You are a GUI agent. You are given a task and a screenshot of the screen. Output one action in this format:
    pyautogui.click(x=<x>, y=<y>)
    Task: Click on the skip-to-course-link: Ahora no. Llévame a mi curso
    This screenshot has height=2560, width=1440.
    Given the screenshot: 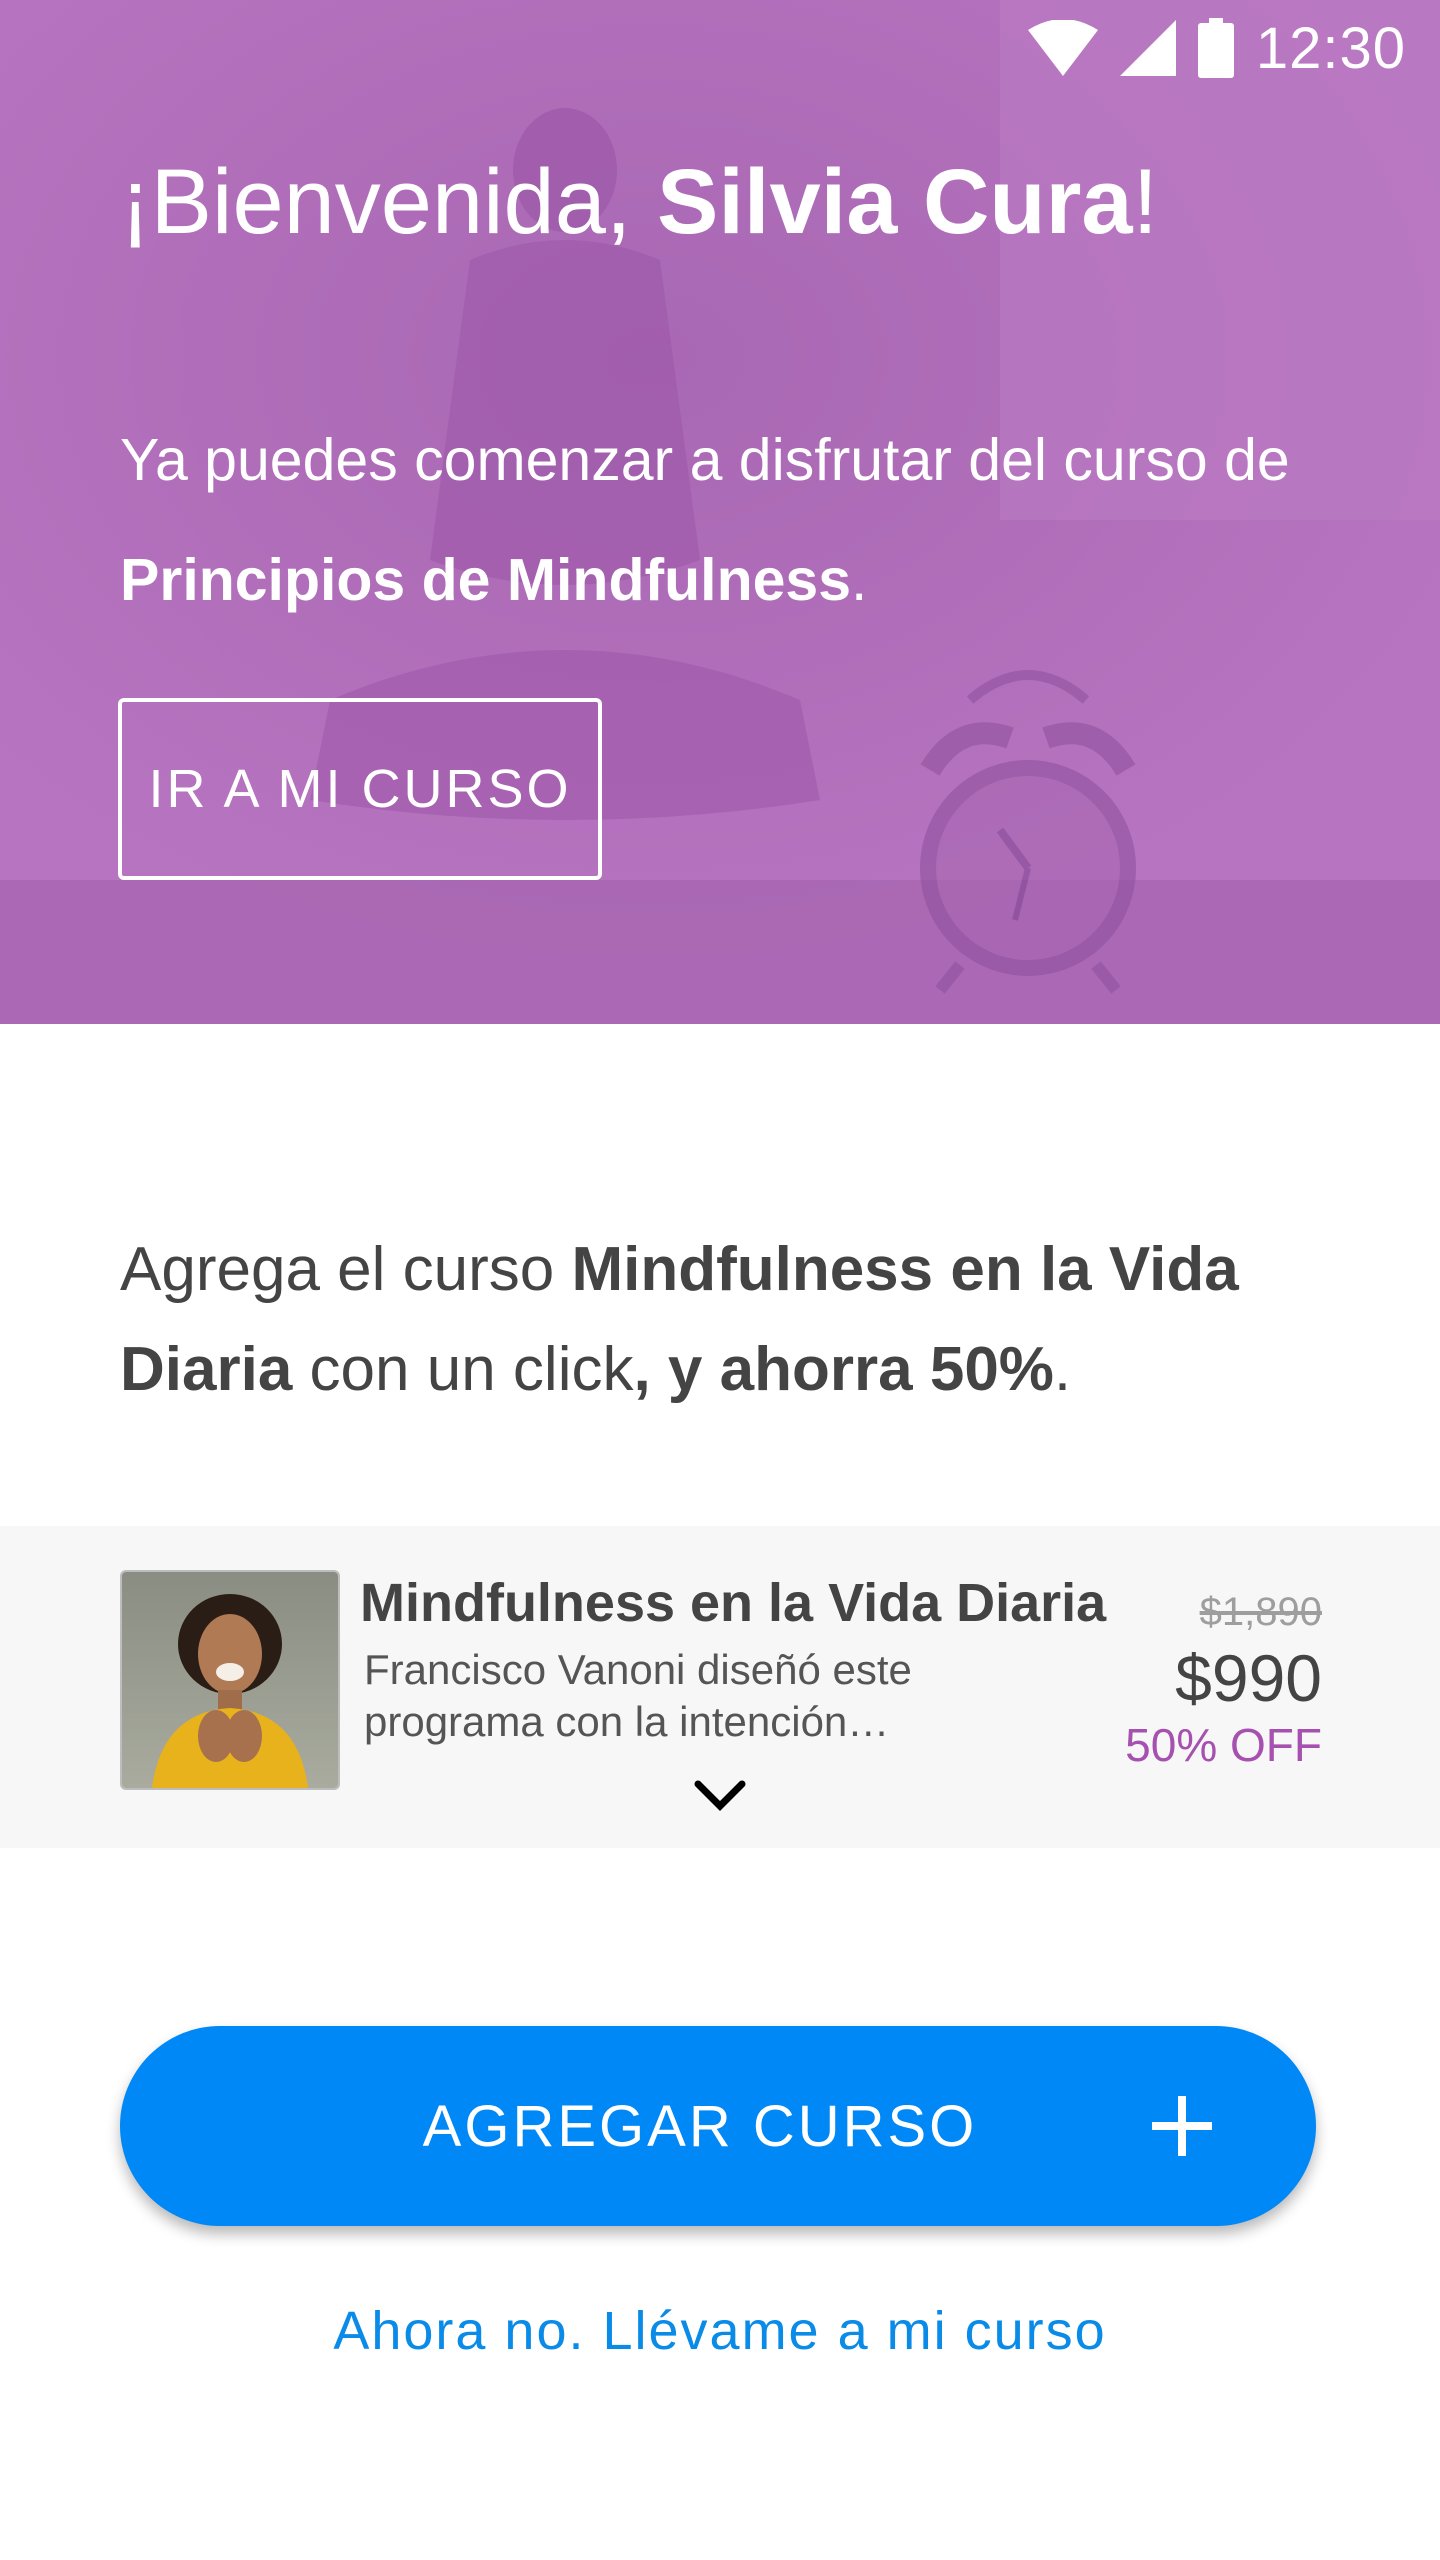 What is the action you would take?
    pyautogui.click(x=720, y=2331)
    